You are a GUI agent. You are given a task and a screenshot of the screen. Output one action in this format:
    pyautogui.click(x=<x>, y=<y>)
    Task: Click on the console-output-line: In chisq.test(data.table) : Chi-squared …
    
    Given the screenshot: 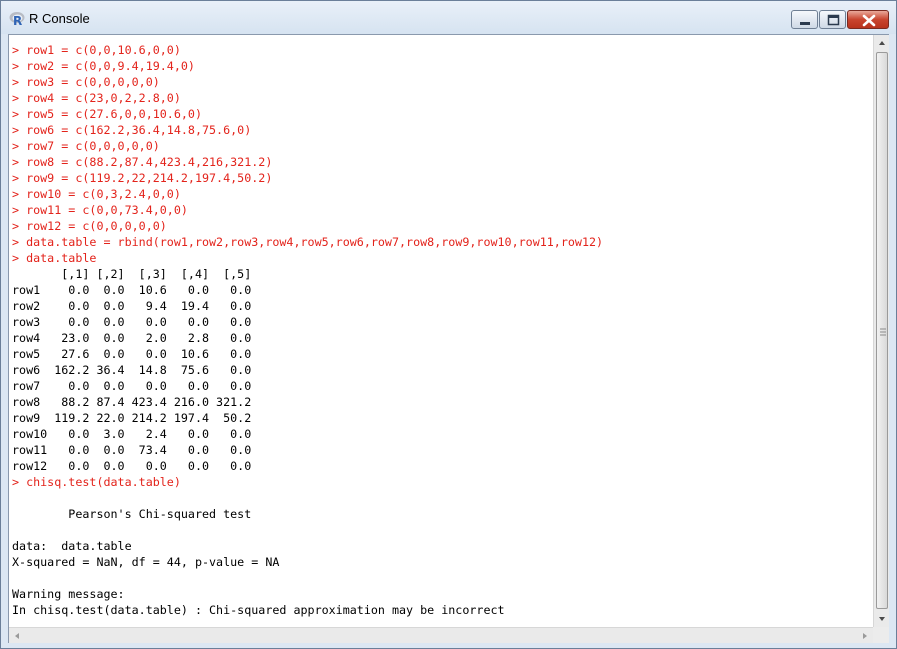 What is the action you would take?
    pyautogui.click(x=258, y=610)
    